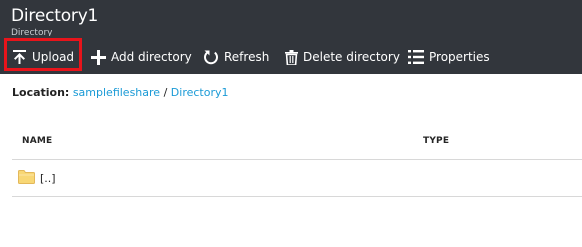 Image resolution: width=582 pixels, height=247 pixels. What do you see at coordinates (26, 178) in the screenshot?
I see `folder-icon` at bounding box center [26, 178].